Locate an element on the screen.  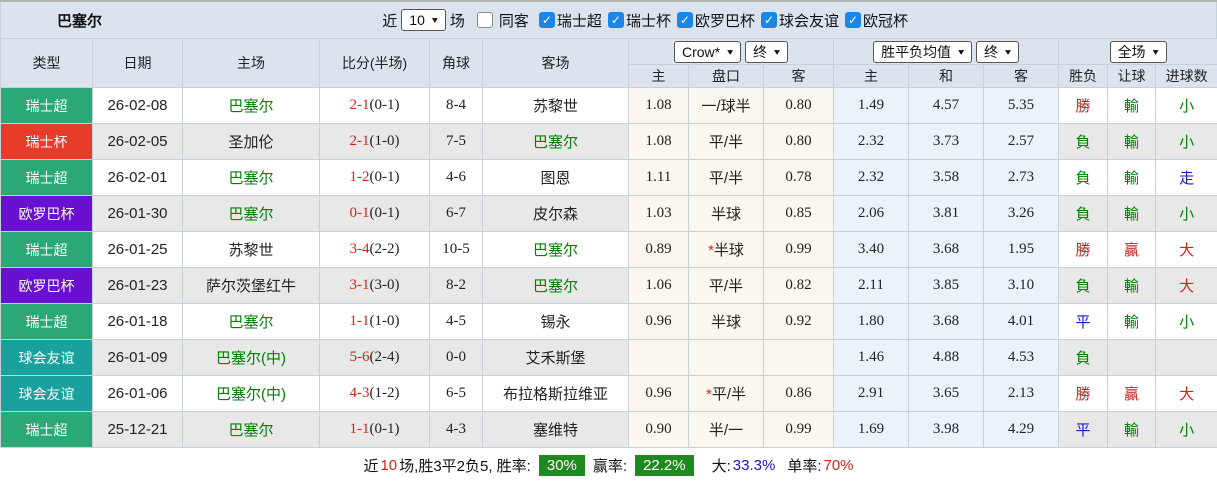
corner-count: 8-2 is located at coordinates (456, 285).